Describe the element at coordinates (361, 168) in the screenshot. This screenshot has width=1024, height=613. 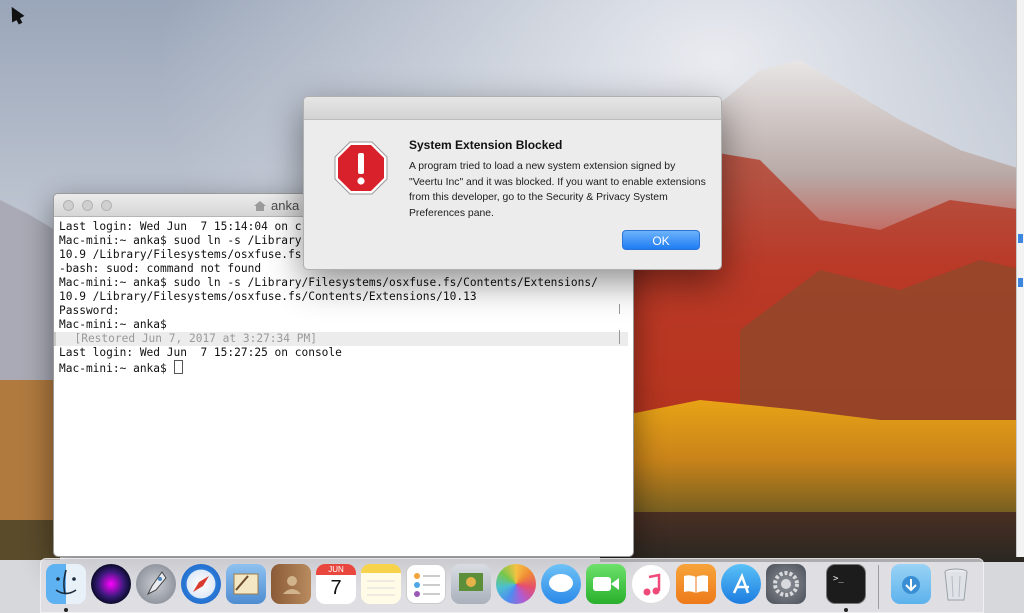
I see `stop-sign-icon` at that location.